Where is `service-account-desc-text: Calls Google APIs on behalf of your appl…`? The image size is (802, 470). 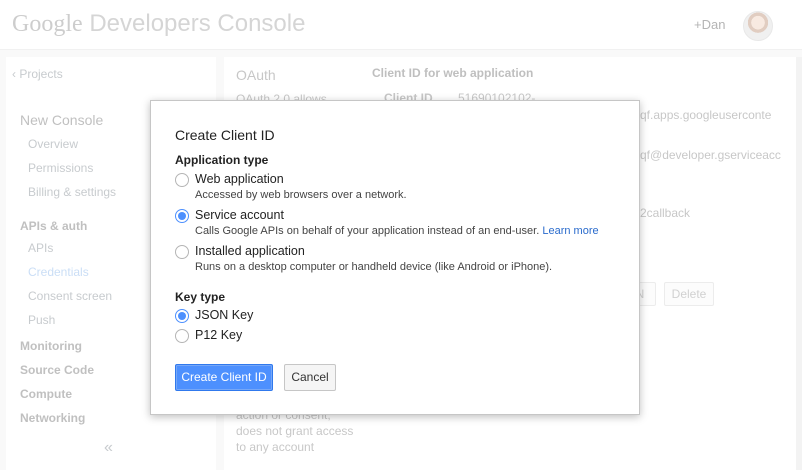
service-account-desc-text: Calls Google APIs on behalf of your appl… is located at coordinates (367, 231).